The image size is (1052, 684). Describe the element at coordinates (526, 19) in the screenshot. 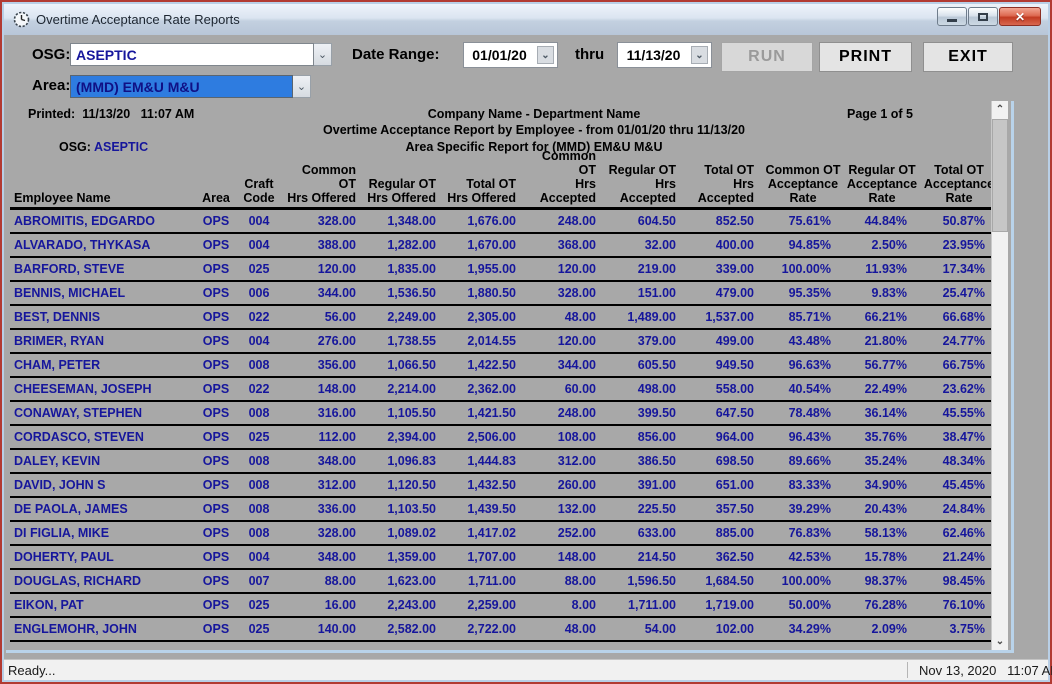

I see `title-bar: Overtime Acceptance Rate Reports ✕` at that location.